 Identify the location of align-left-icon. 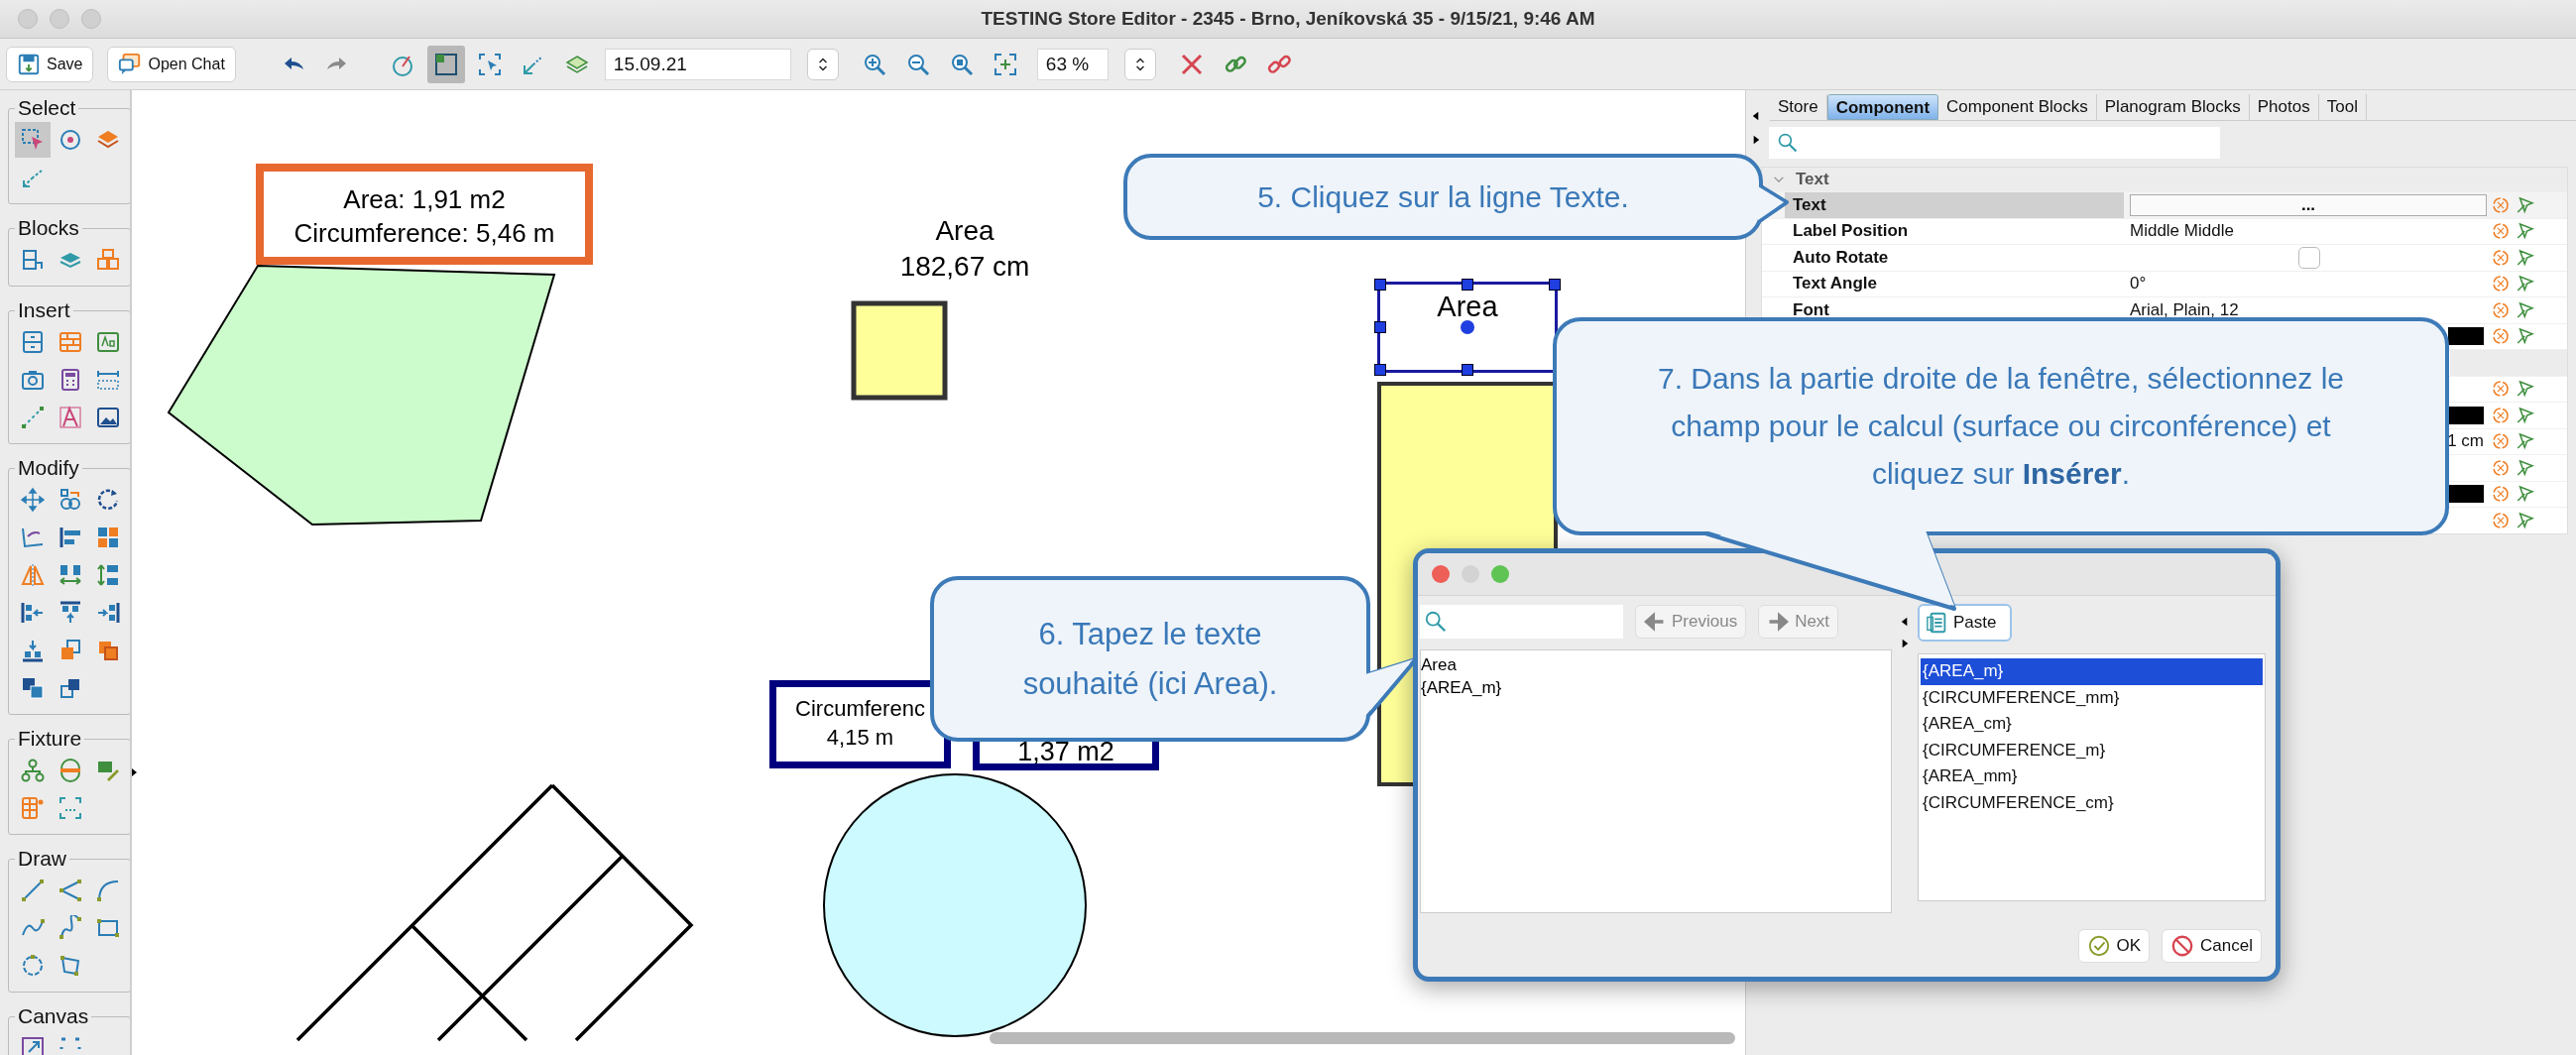
(70, 537).